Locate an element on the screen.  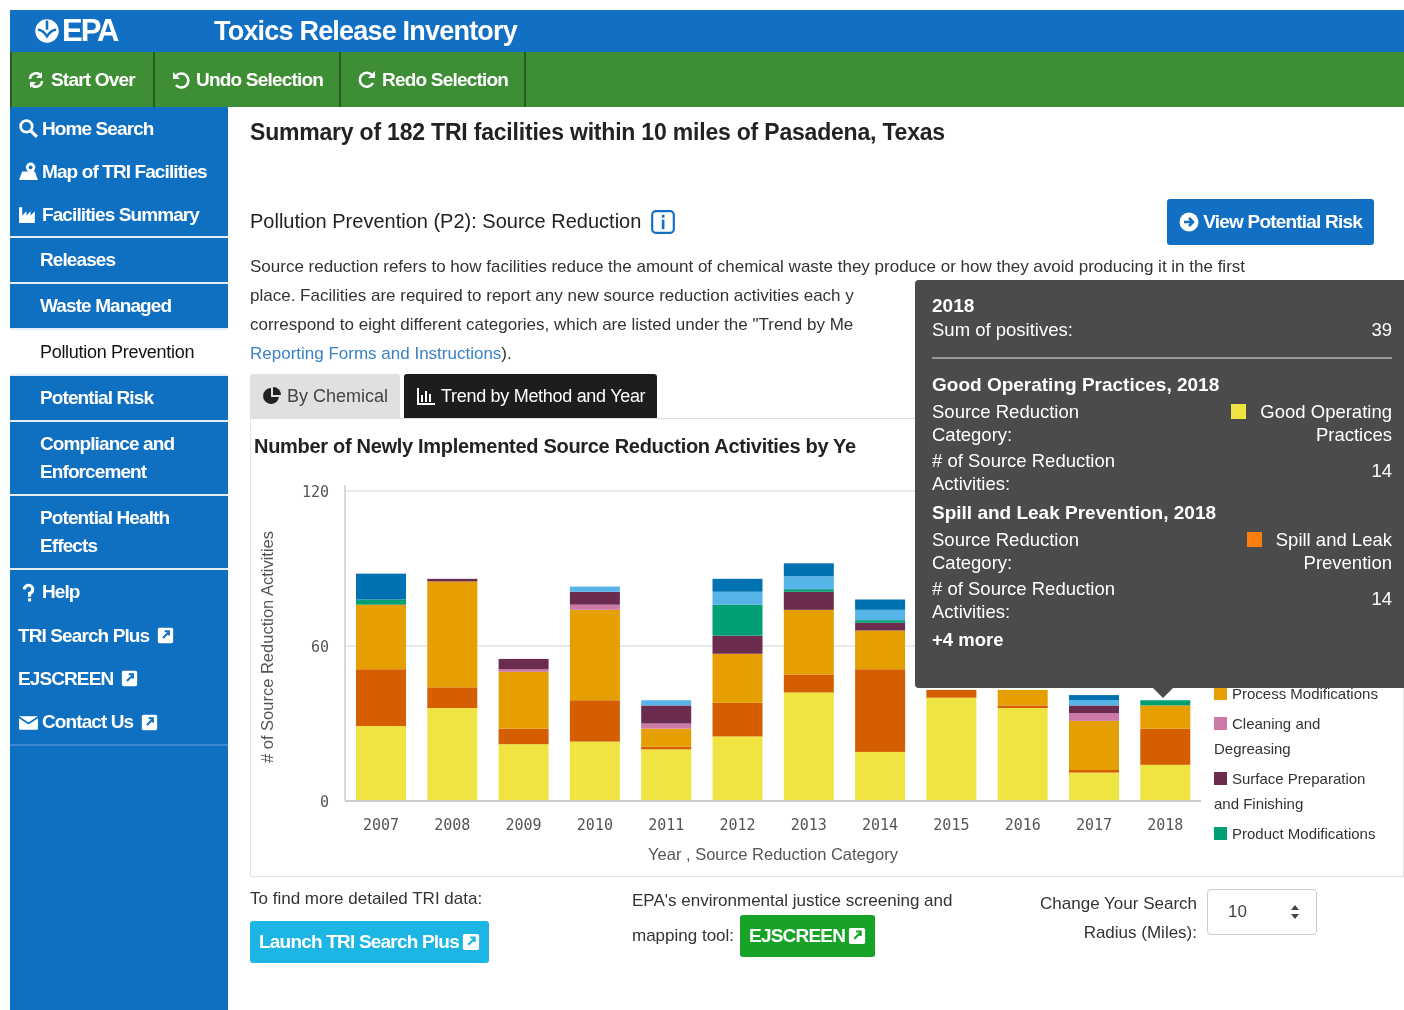
sidebar-item: Potential Health Effects is located at coordinates (119, 531).